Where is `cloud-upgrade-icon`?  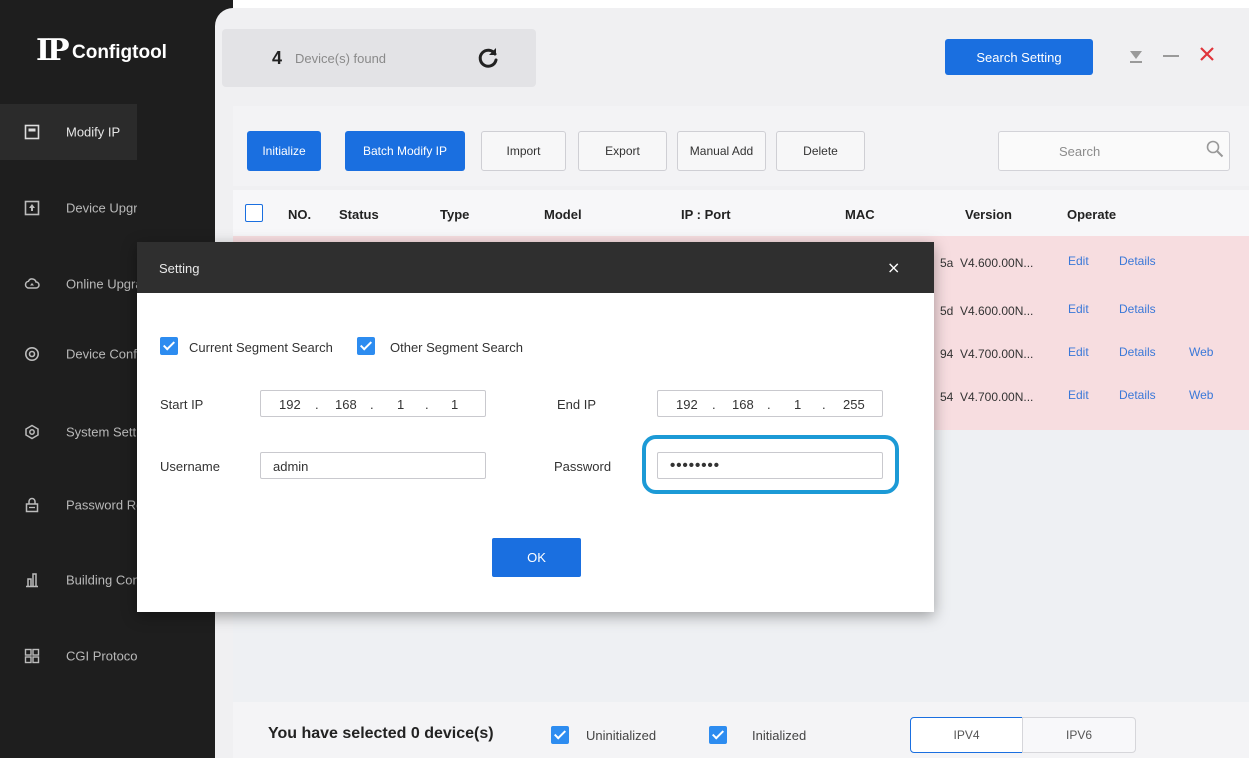
cloud-upgrade-icon is located at coordinates (32, 283).